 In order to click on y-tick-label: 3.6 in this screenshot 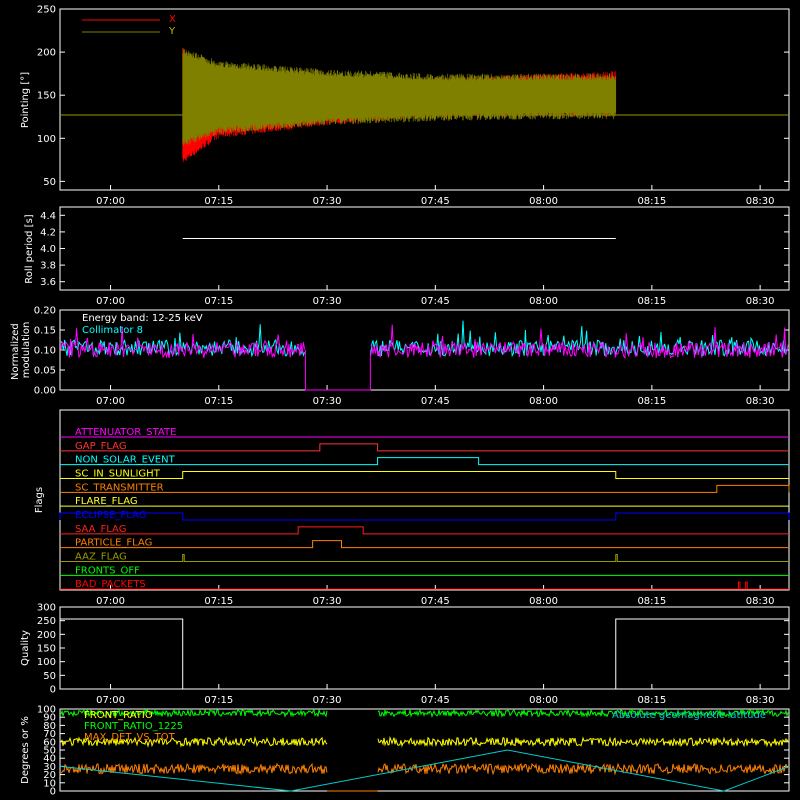, I will do `click(48, 282)`.